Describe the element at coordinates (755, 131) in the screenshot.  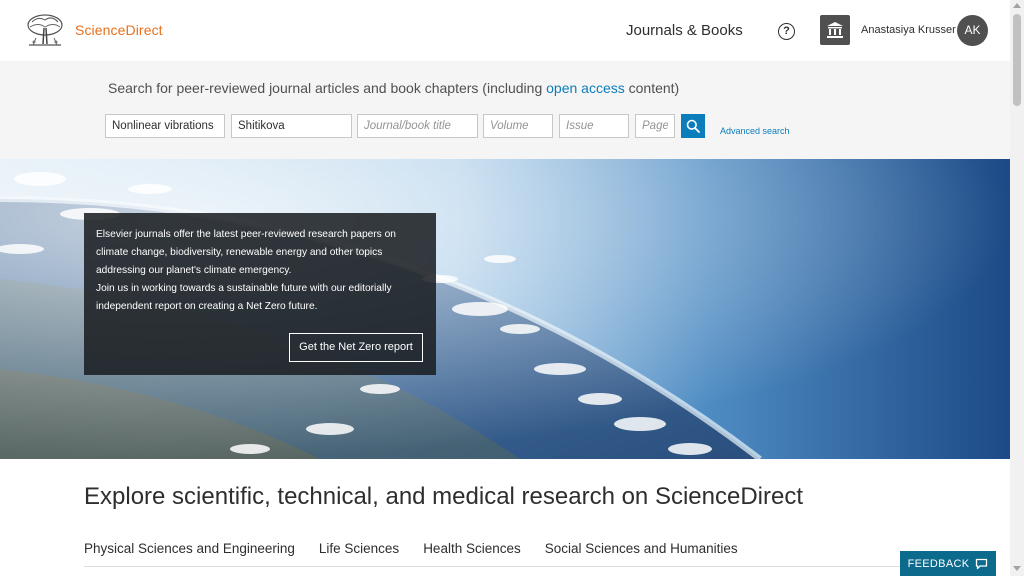
I see `advanced-search-link: Advanced search` at that location.